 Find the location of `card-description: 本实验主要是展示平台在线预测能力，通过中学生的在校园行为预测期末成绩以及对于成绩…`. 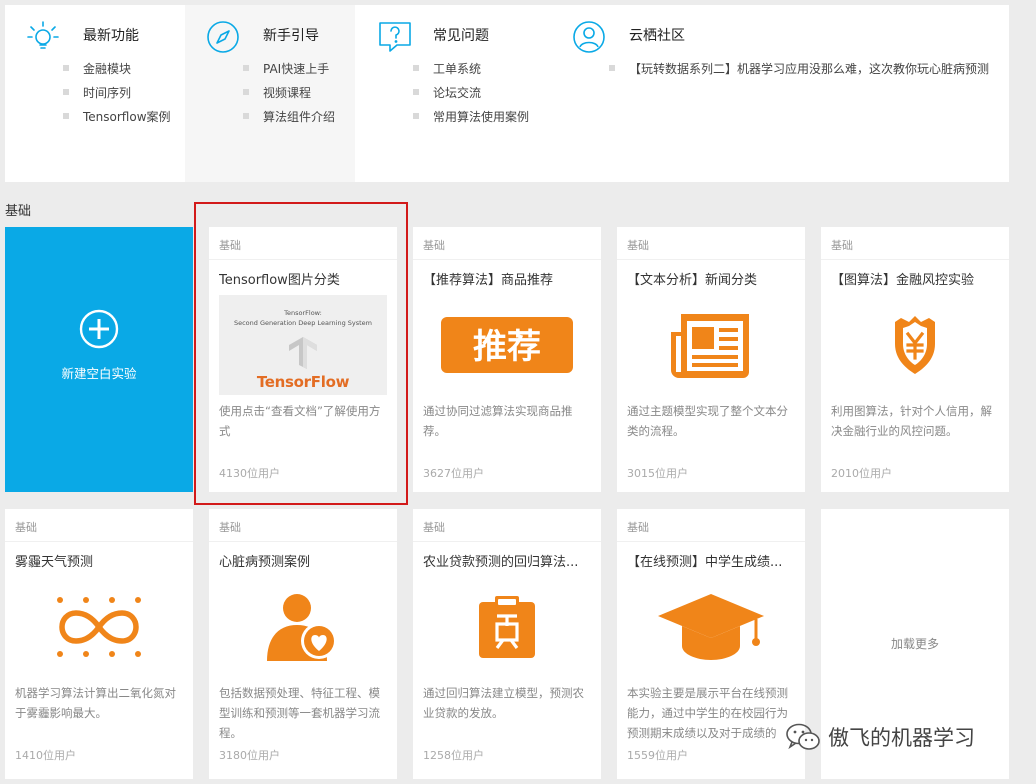

card-description: 本实验主要是展示平台在线预测能力，通过中学生的在校园行为预测期末成绩以及对于成绩… is located at coordinates (707, 713).